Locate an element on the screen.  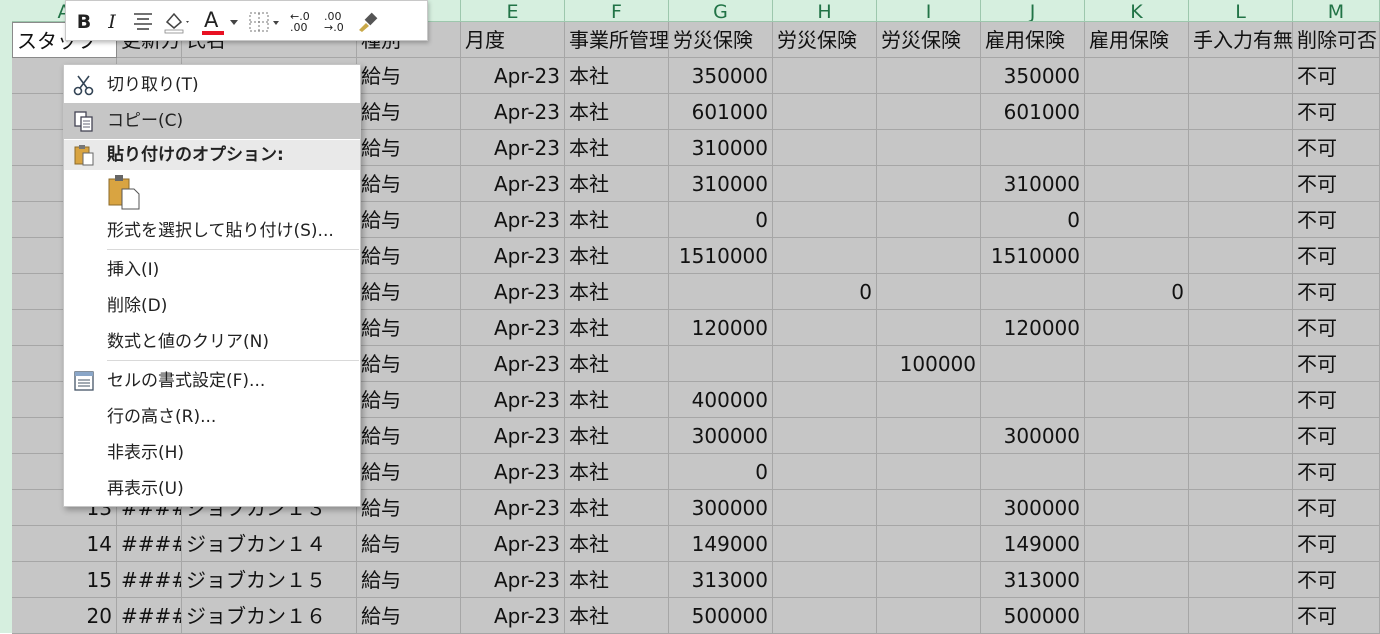
table-cell: 149000 is located at coordinates (721, 544).